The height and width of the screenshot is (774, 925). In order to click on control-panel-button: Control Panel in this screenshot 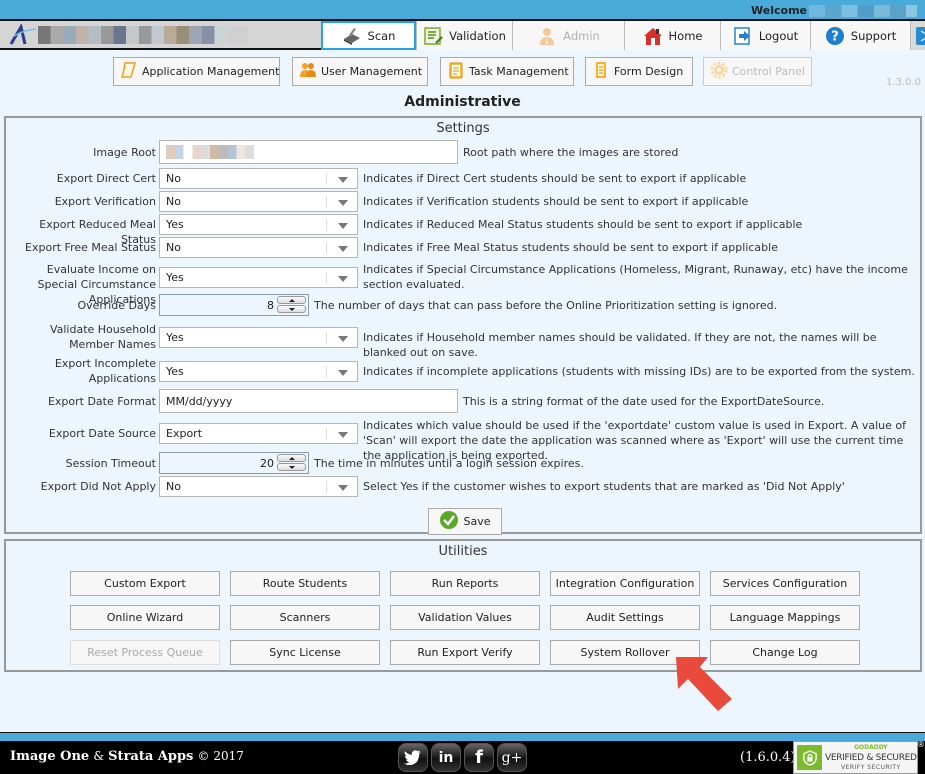, I will do `click(757, 71)`.